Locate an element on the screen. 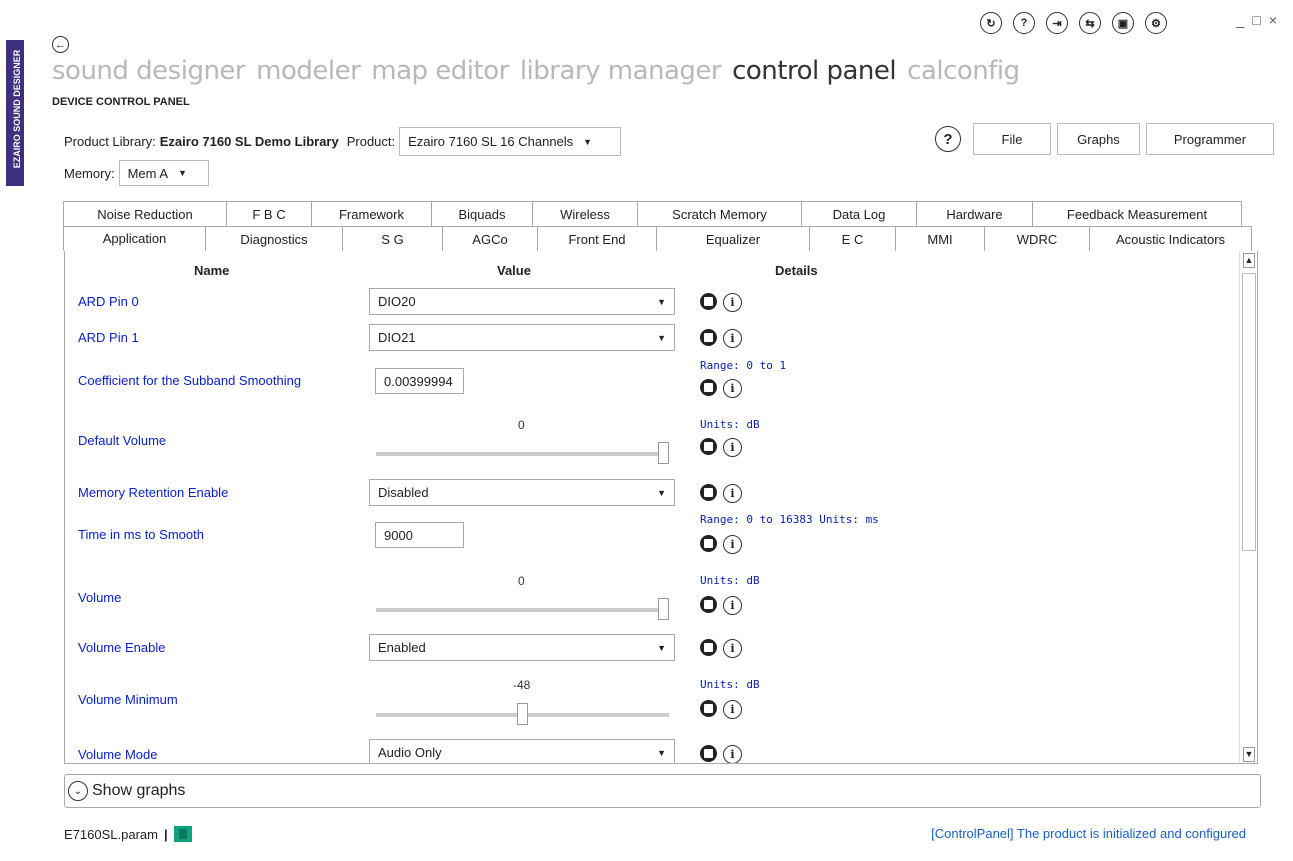  chip-icon is located at coordinates (182, 834).